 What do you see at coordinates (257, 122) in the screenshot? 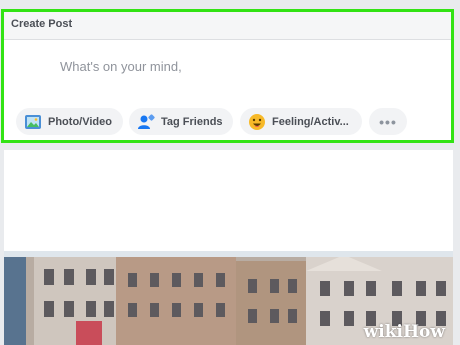
I see `feeling-emoji-icon` at bounding box center [257, 122].